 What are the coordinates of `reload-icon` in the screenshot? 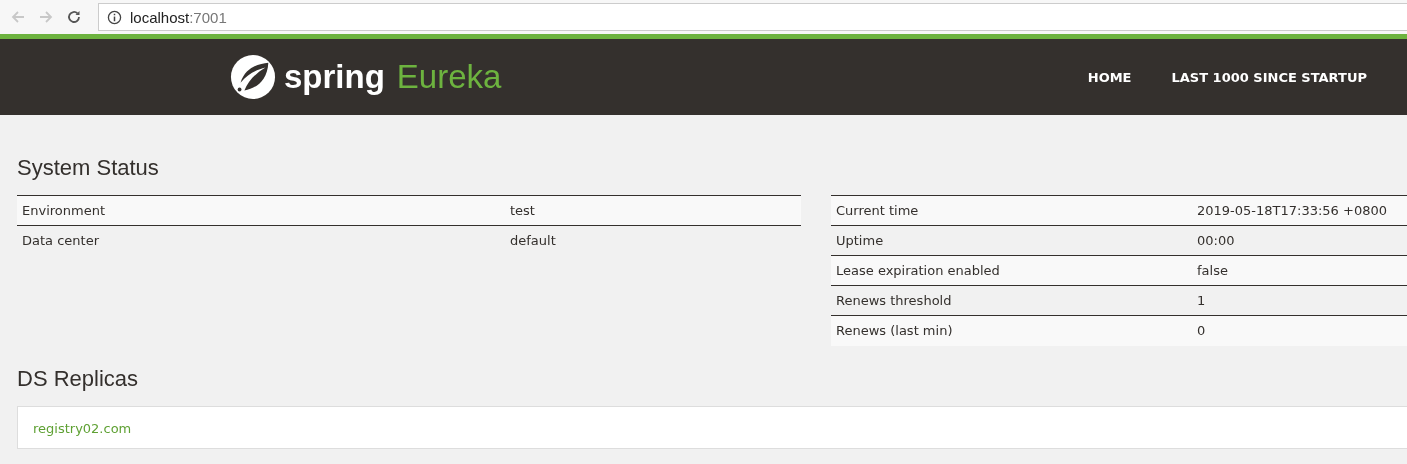 It's located at (74, 17).